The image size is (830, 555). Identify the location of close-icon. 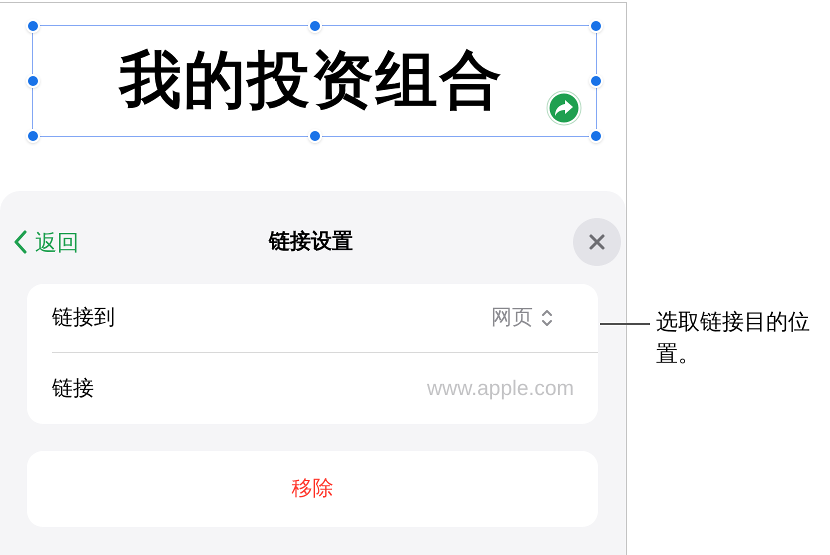
(597, 242).